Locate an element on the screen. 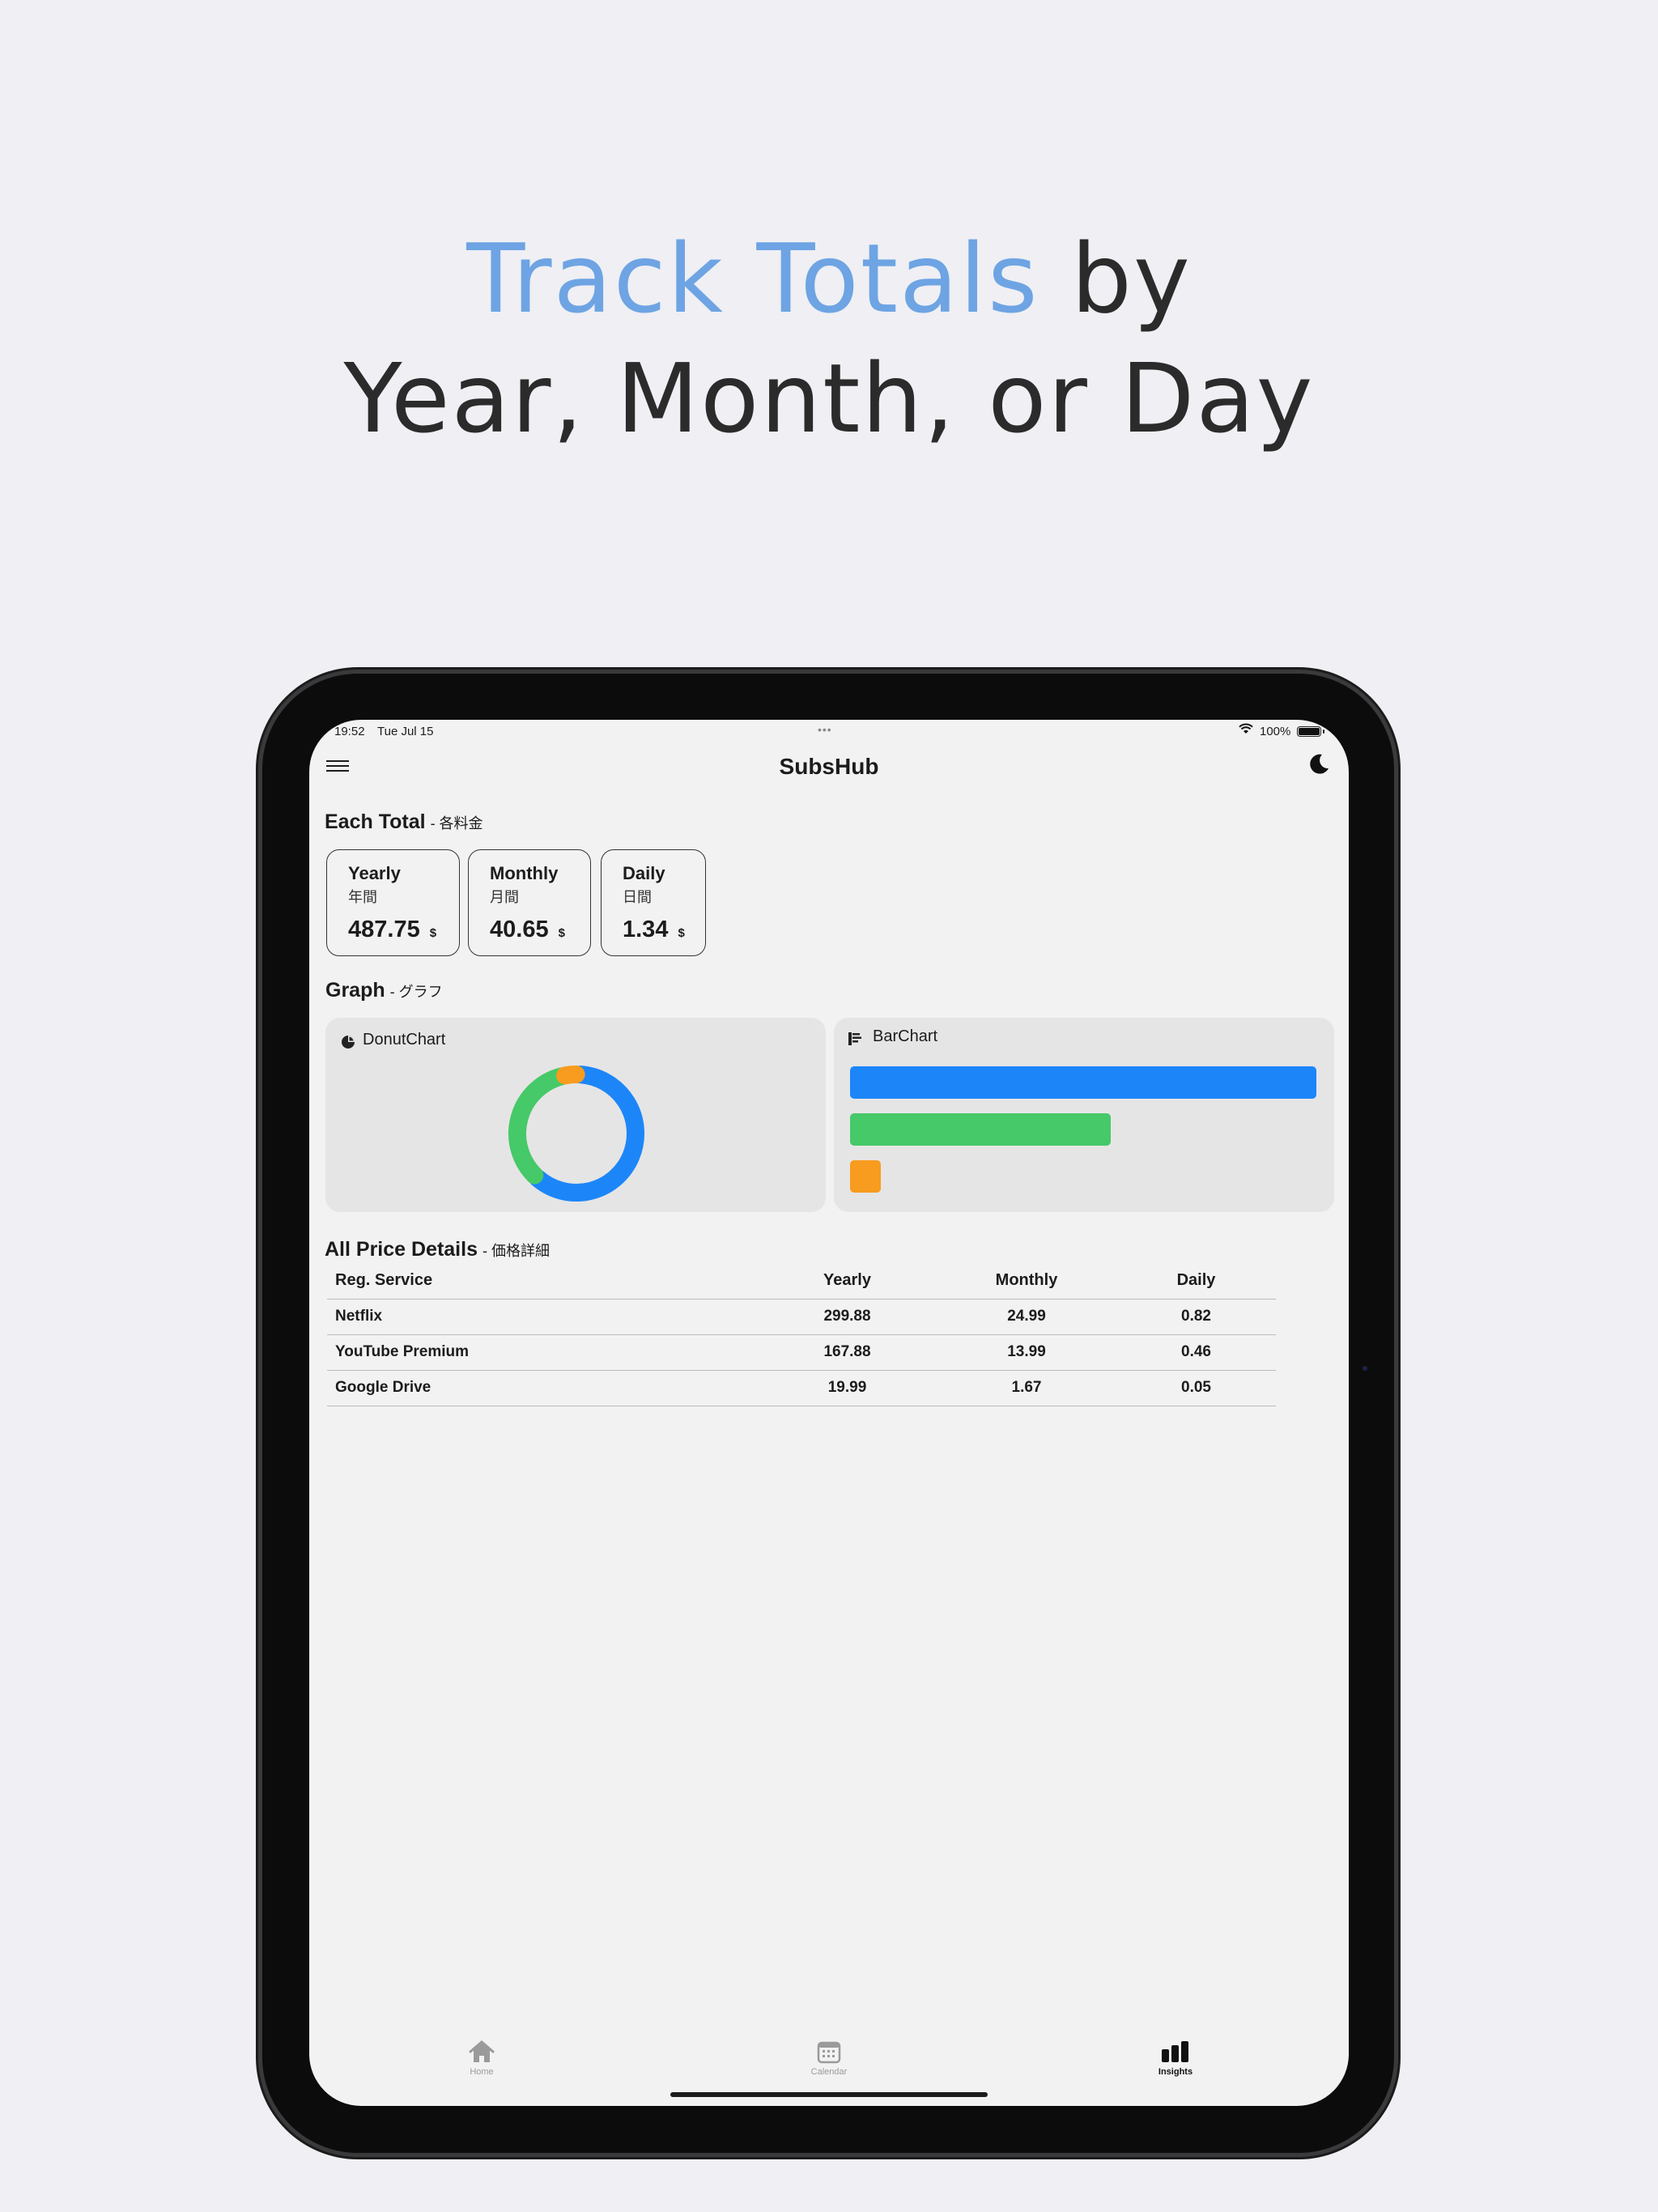 Image resolution: width=1658 pixels, height=2212 pixels. column-header-service: Reg. Service is located at coordinates (542, 1281).